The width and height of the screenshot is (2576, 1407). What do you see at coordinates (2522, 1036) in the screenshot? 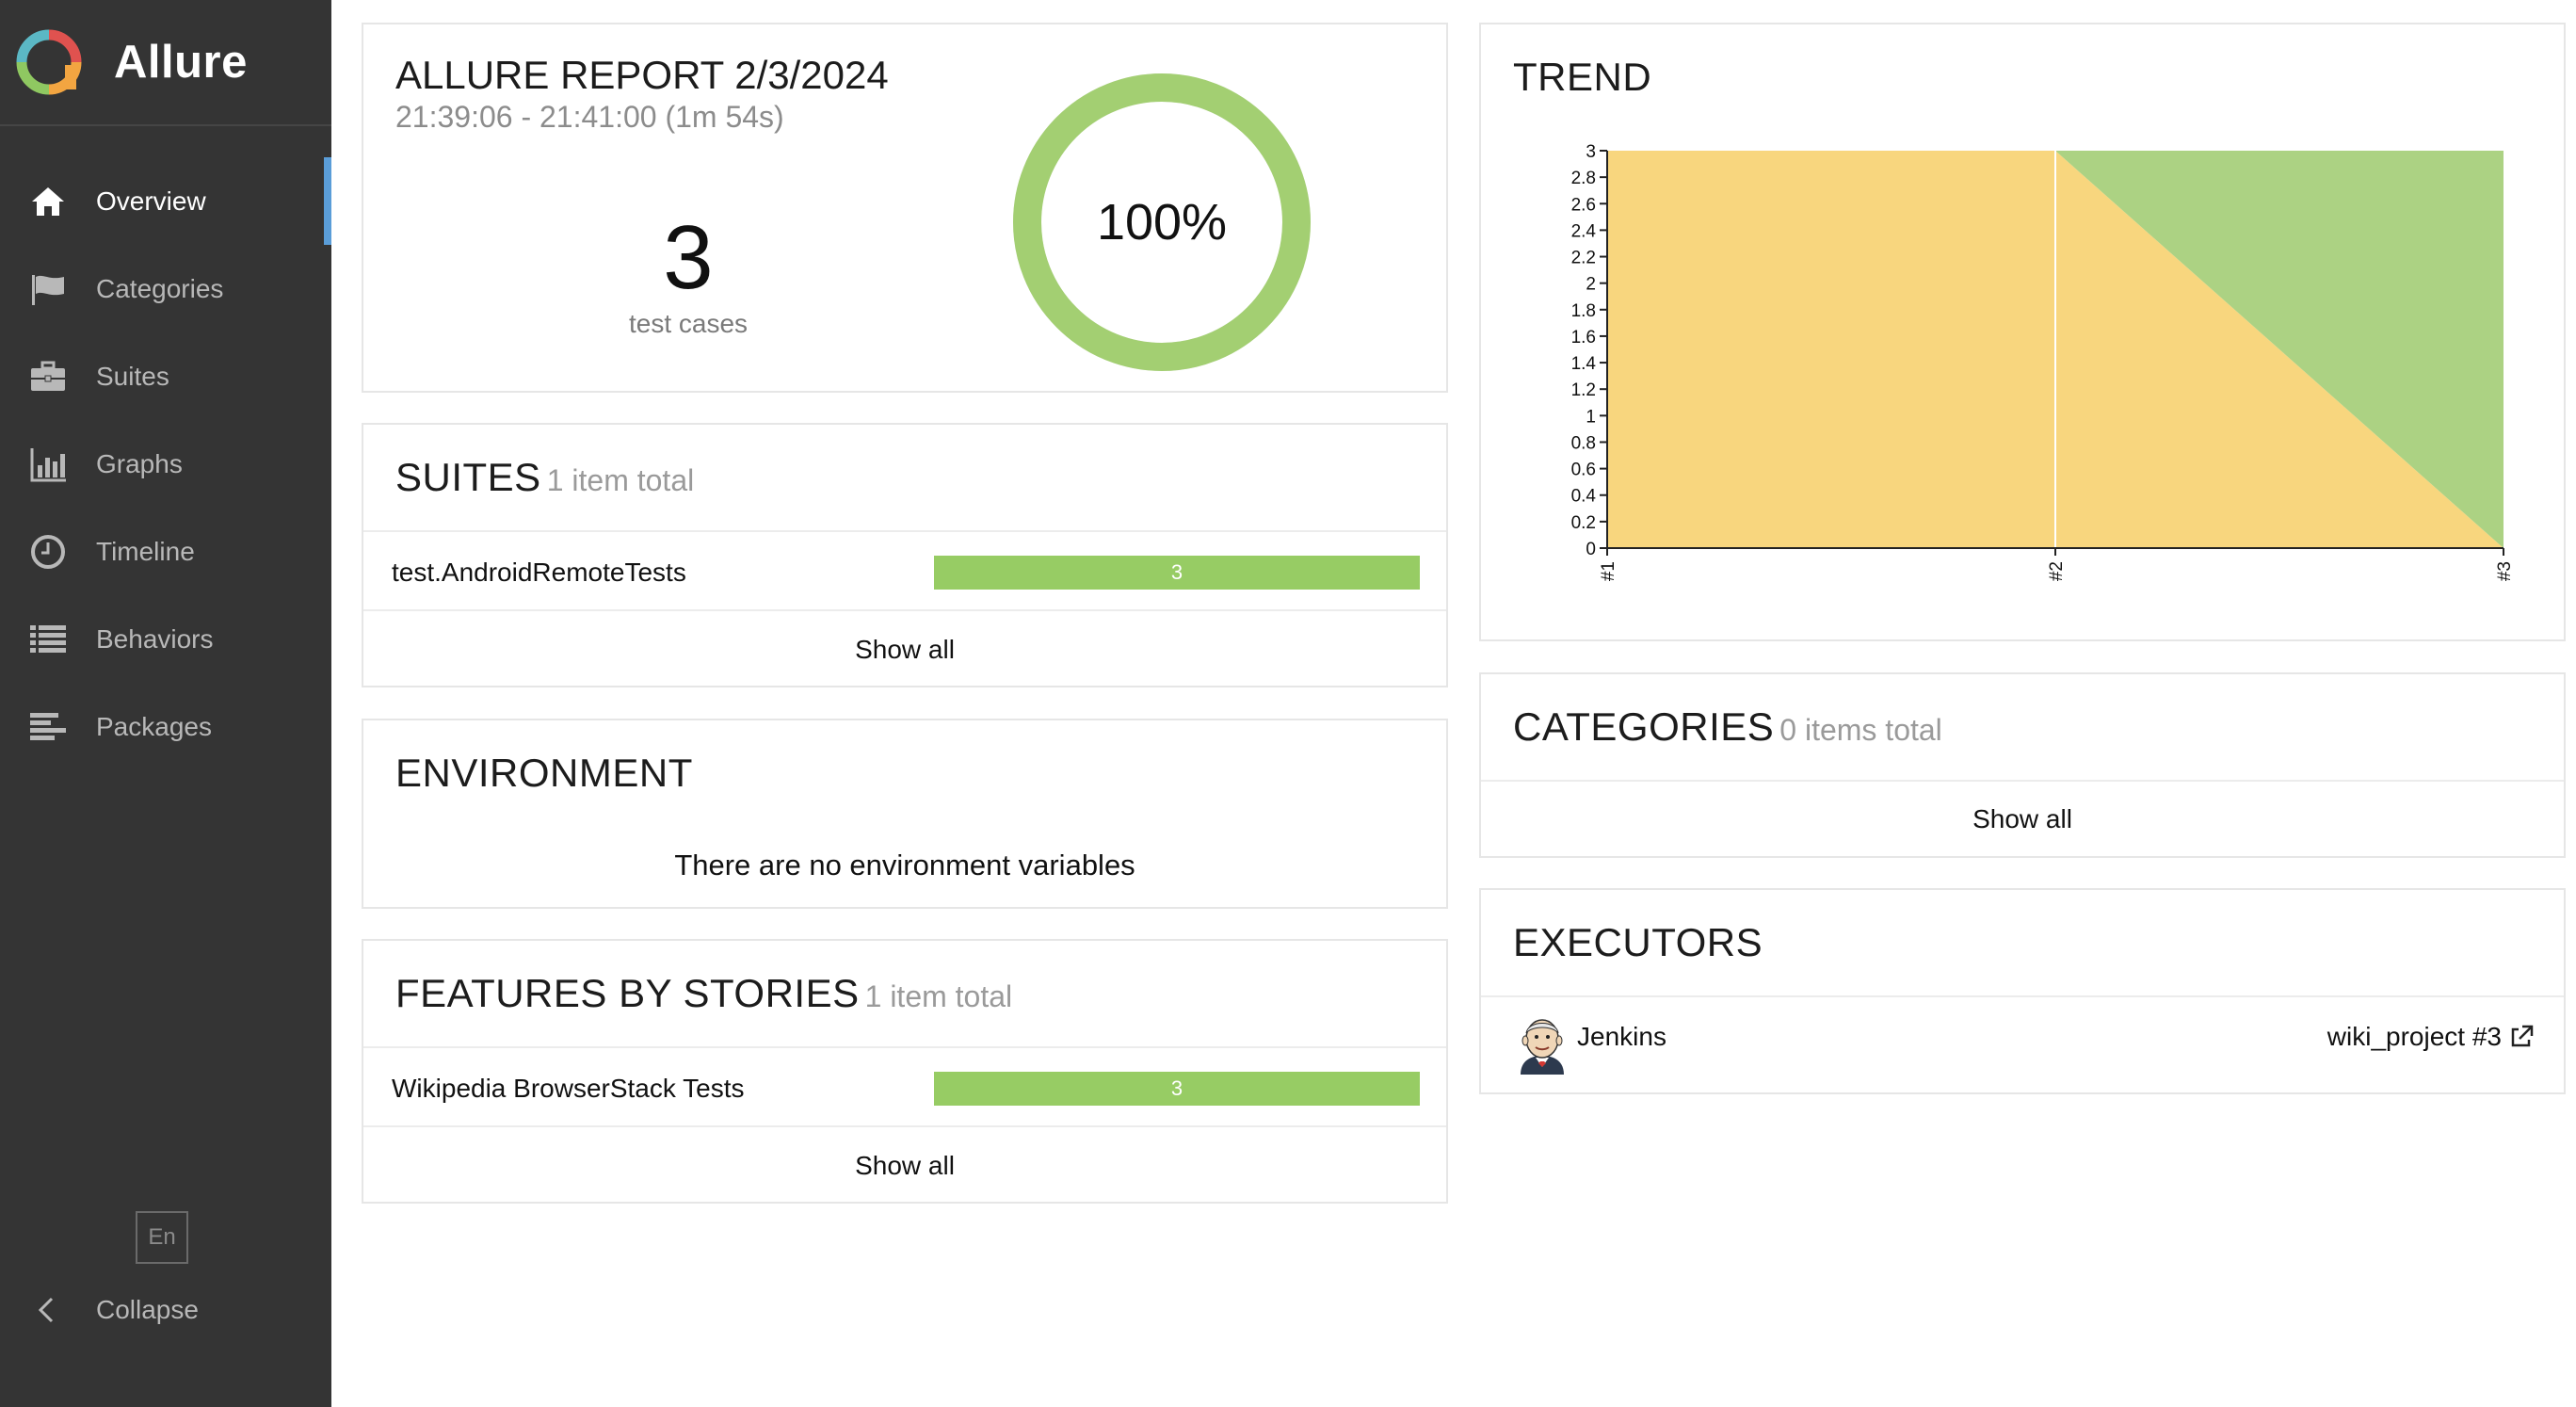
I see `external-link-icon` at bounding box center [2522, 1036].